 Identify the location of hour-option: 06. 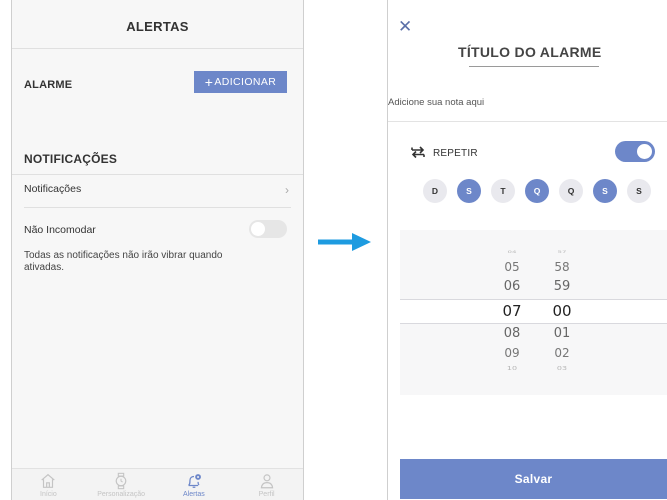
(512, 286).